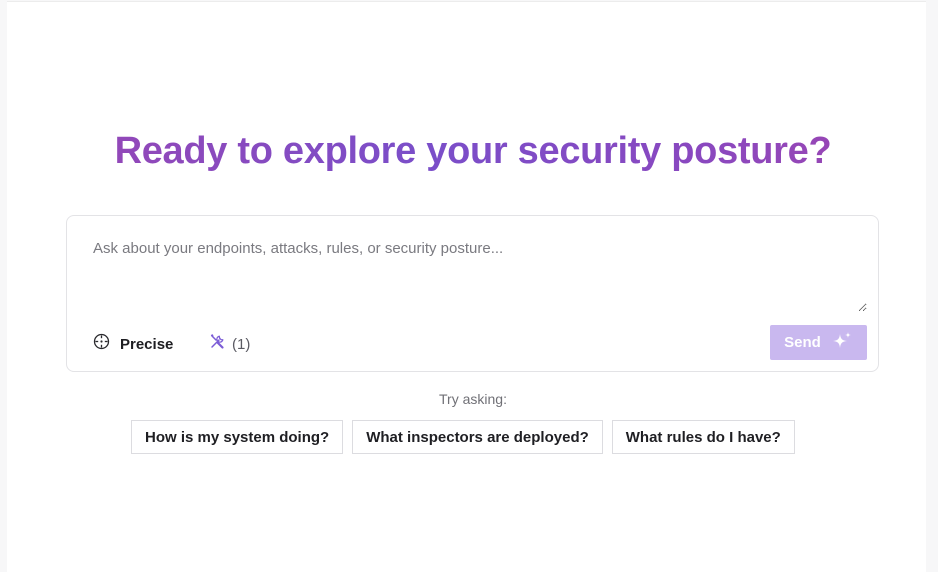  What do you see at coordinates (237, 437) in the screenshot?
I see `suggestion-chip: How is my system doing?` at bounding box center [237, 437].